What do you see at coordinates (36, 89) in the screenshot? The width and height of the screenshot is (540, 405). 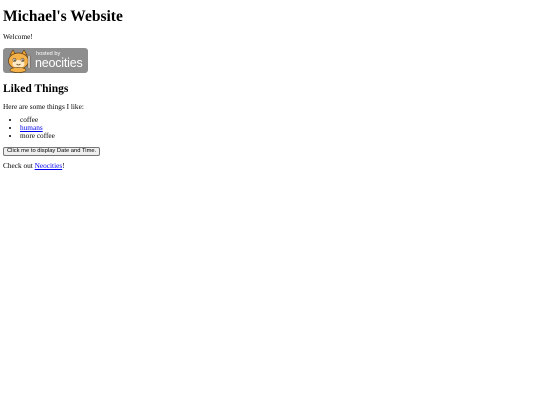 I see `liked-things-heading: Liked Things` at bounding box center [36, 89].